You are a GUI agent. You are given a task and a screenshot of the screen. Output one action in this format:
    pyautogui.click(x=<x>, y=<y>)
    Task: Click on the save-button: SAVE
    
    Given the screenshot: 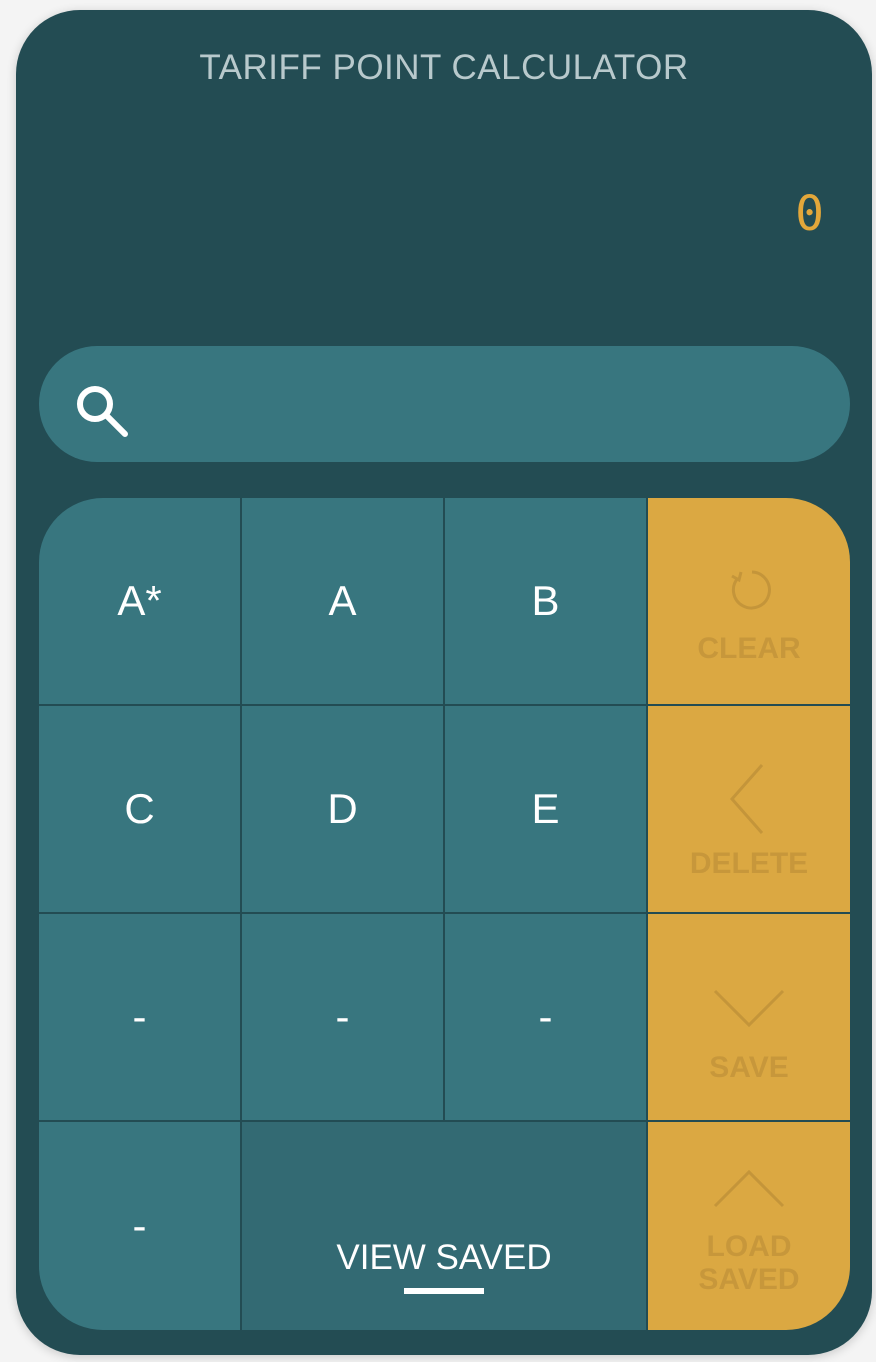 What is the action you would take?
    pyautogui.click(x=749, y=1017)
    